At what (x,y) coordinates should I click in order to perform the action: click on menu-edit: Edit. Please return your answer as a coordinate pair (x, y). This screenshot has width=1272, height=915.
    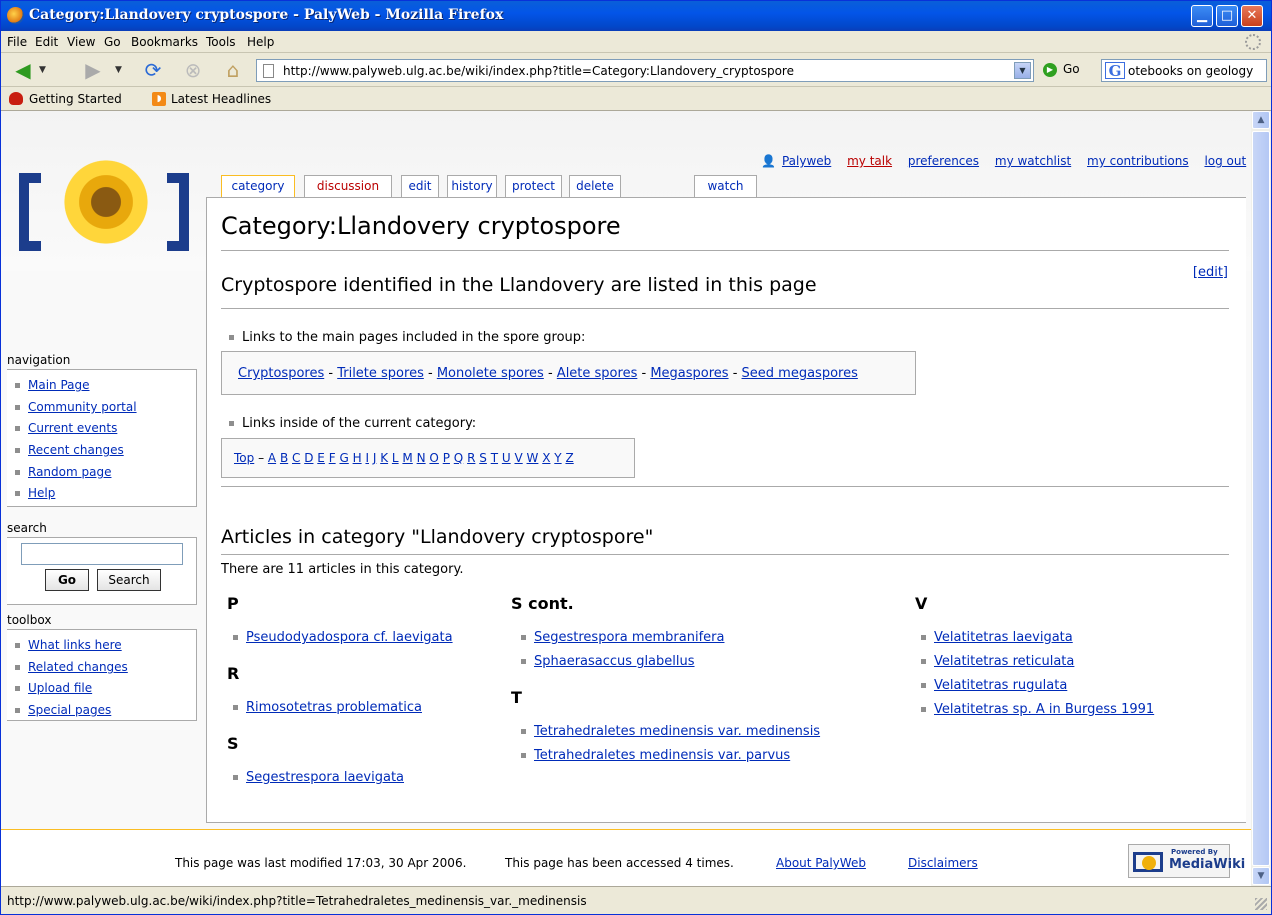
    Looking at the image, I should click on (46, 42).